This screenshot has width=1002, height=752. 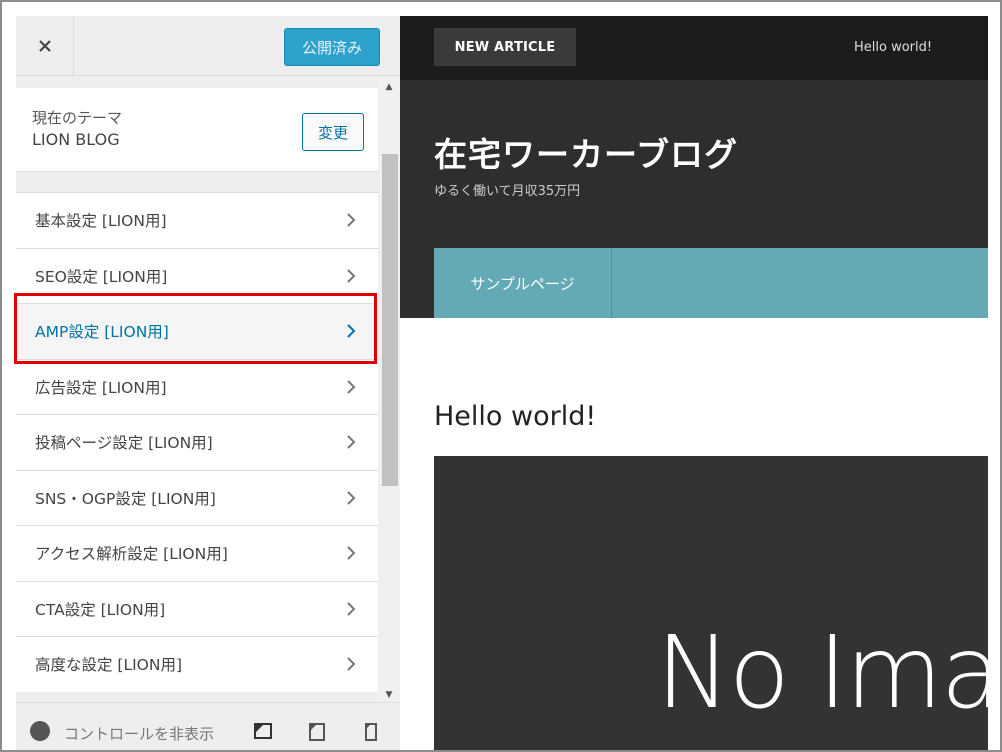 What do you see at coordinates (822, 672) in the screenshot?
I see `no-image-placeholder-text: No Imag` at bounding box center [822, 672].